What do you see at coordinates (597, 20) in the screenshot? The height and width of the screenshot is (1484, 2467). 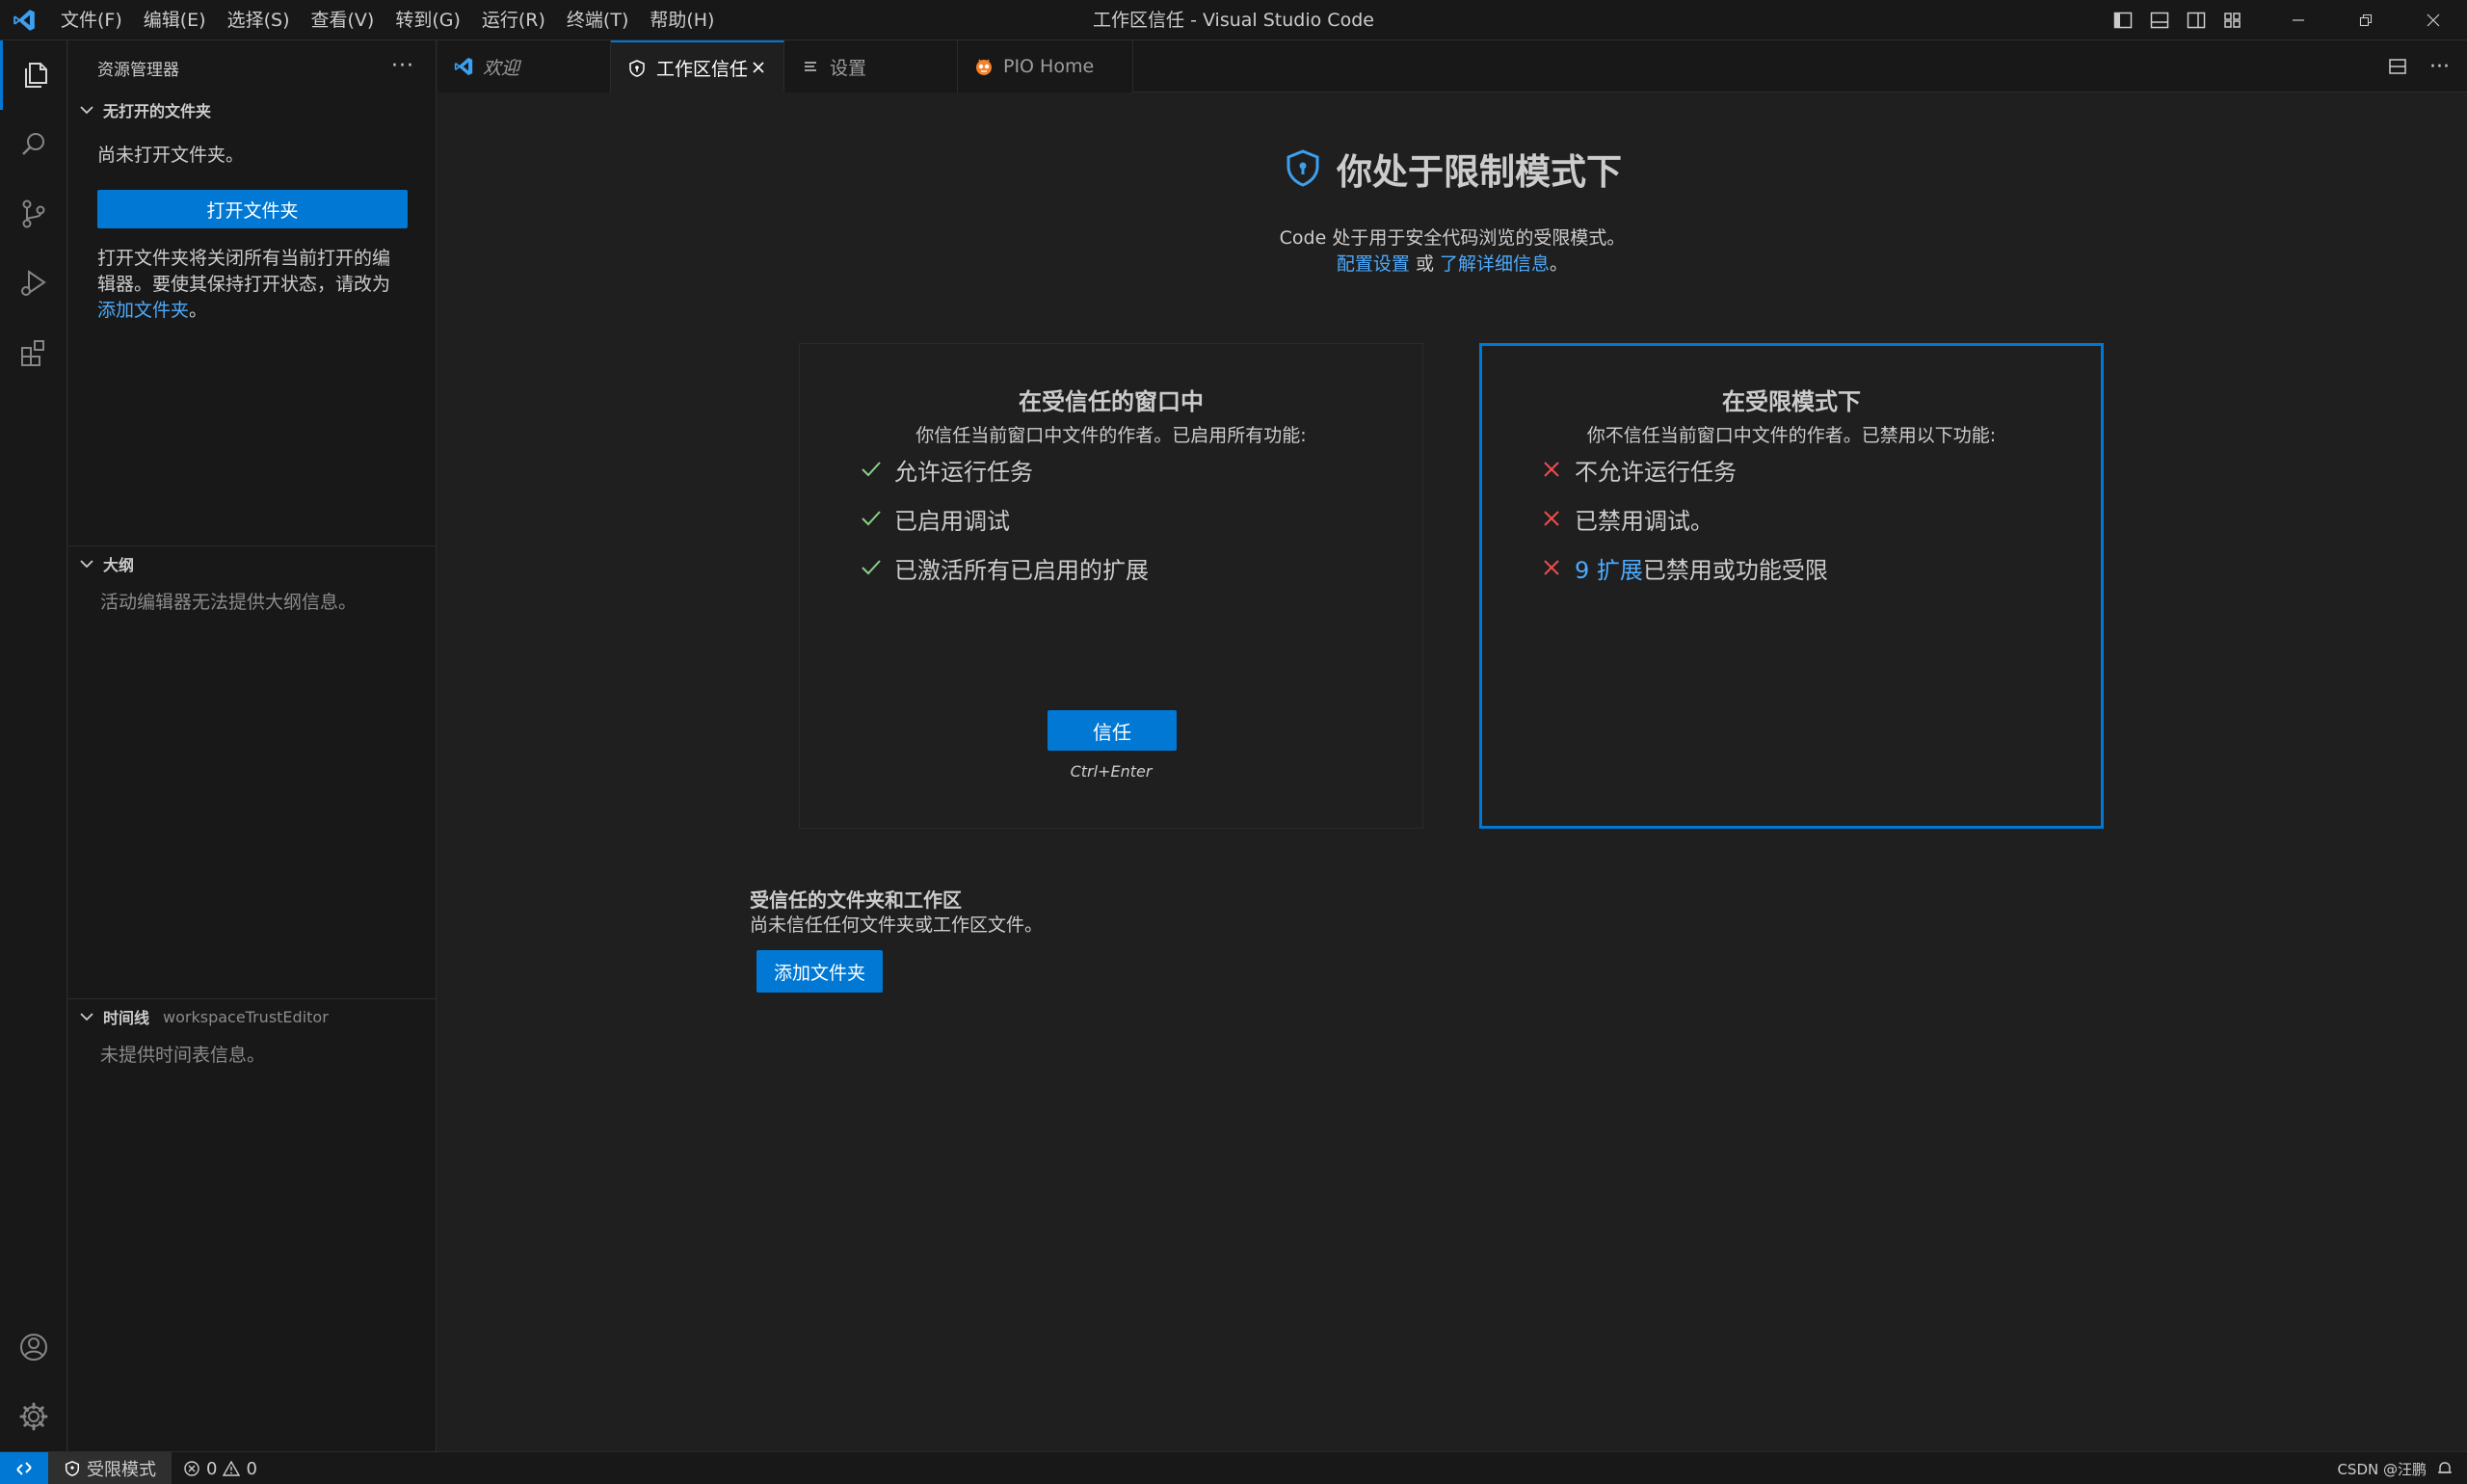 I see `menu-terminal: 终端(T)` at bounding box center [597, 20].